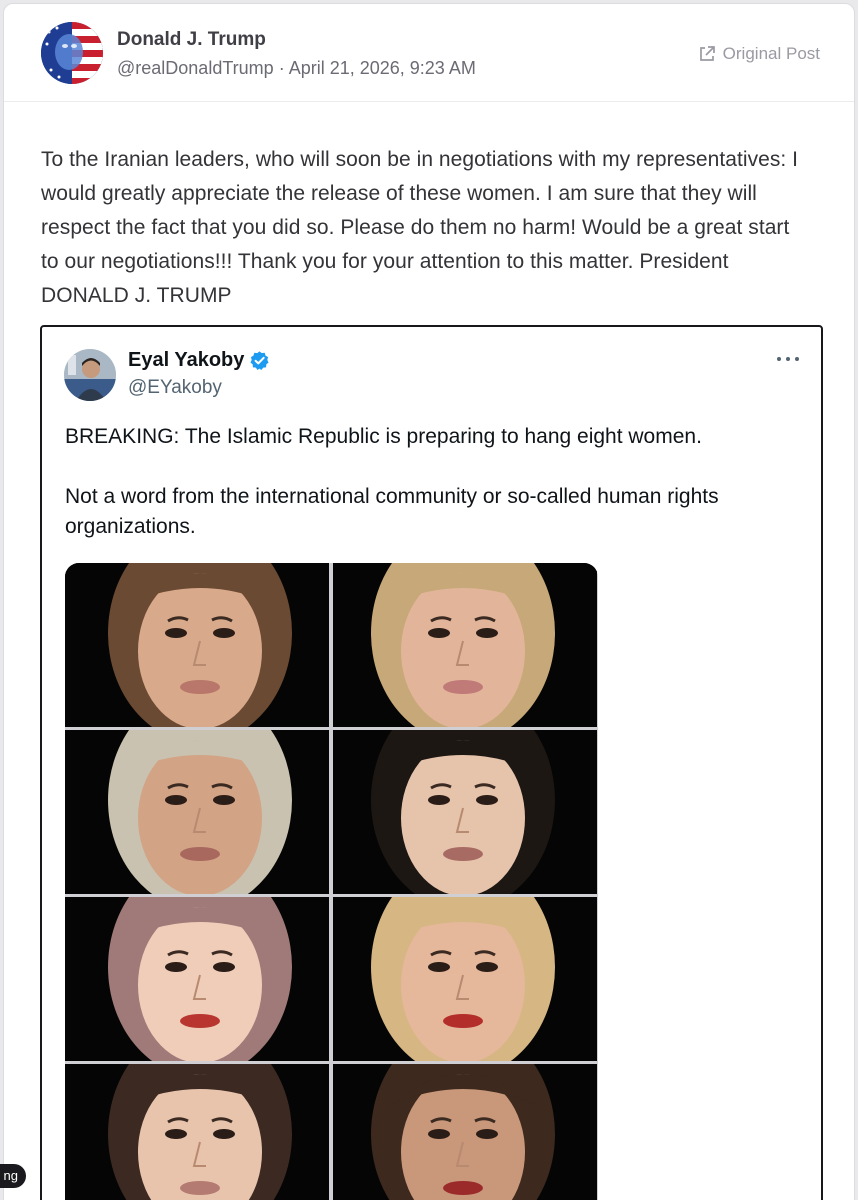 This screenshot has height=1200, width=858. Describe the element at coordinates (771, 53) in the screenshot. I see `original-post-label: Original Post` at that location.